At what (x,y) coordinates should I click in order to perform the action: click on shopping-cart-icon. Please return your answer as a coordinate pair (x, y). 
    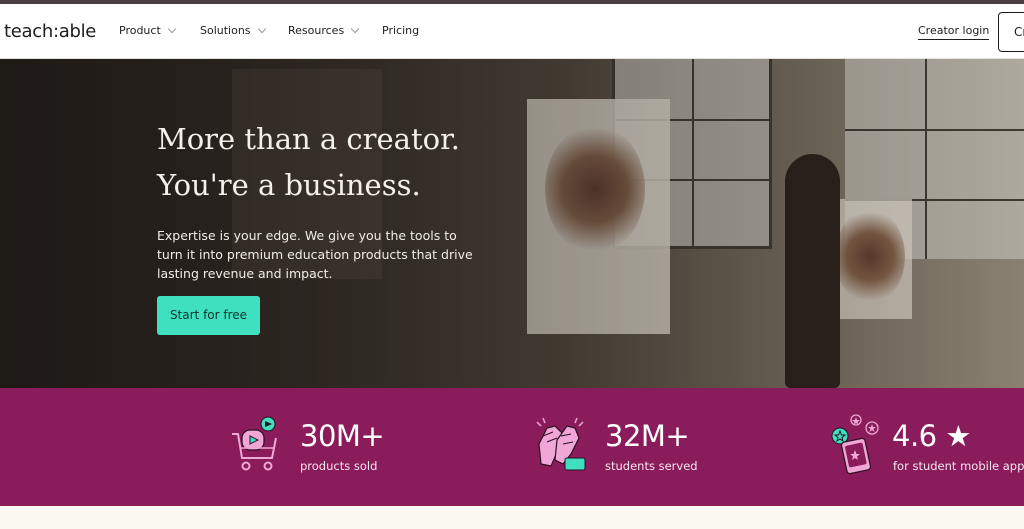
    Looking at the image, I should click on (254, 443).